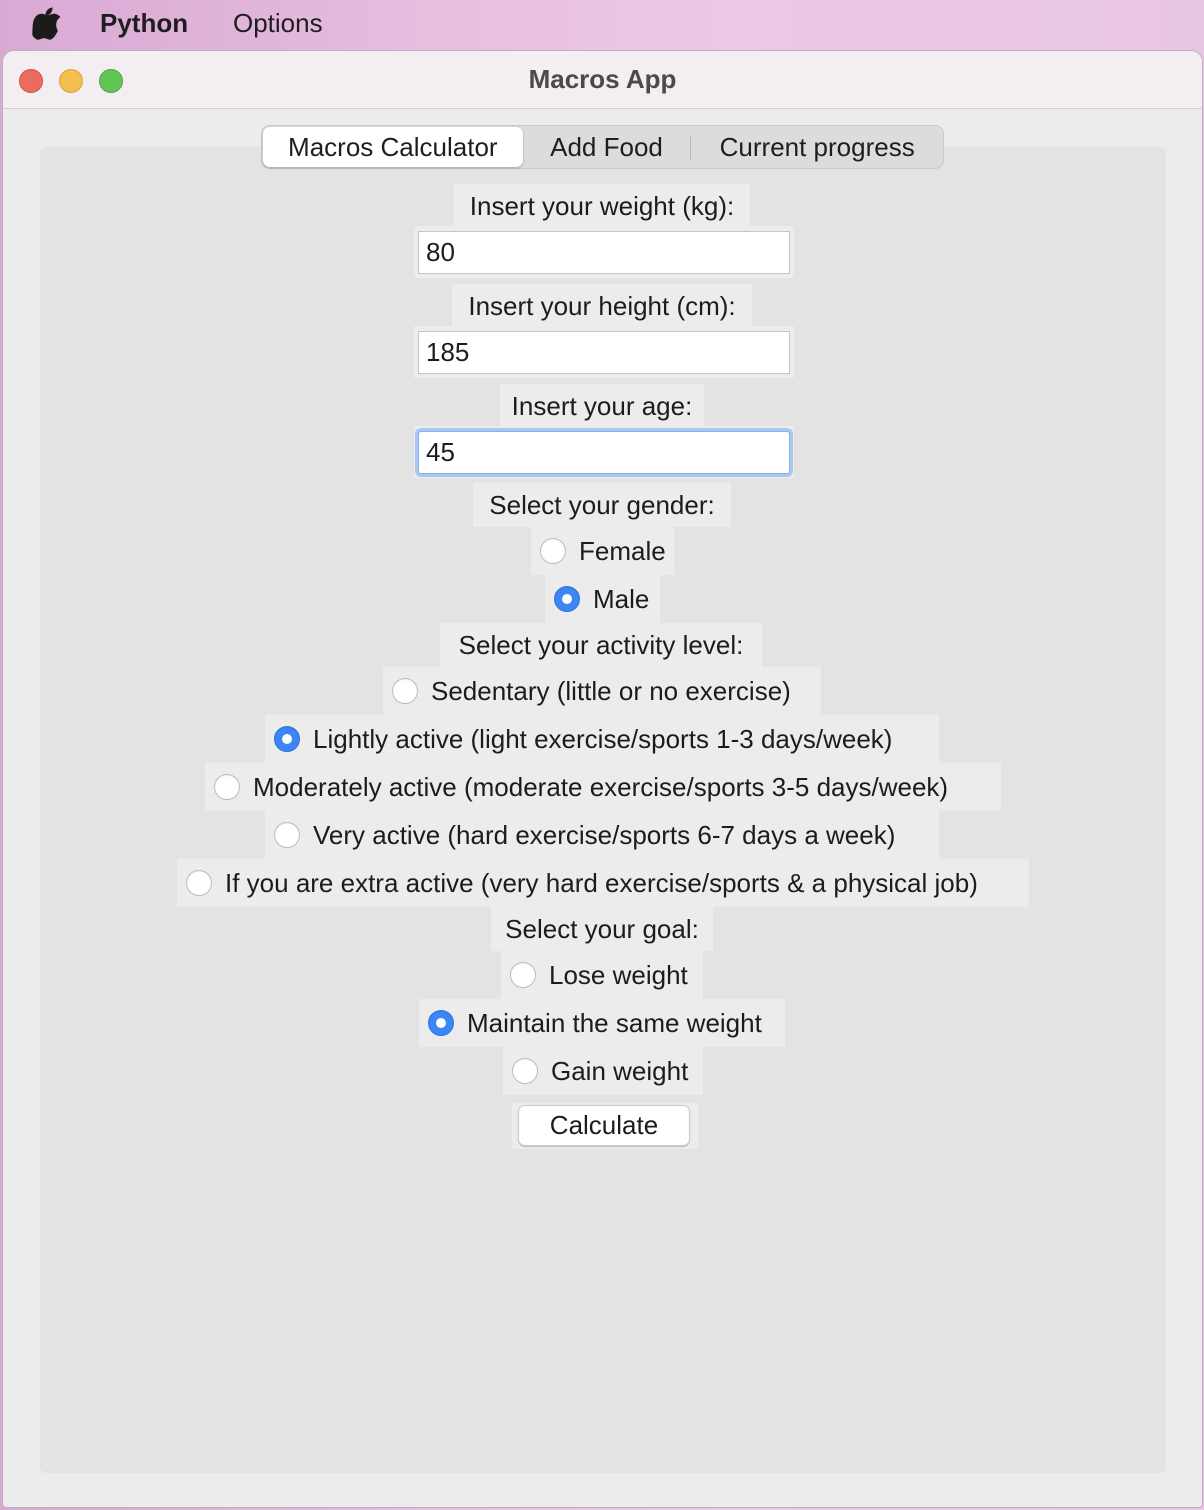 This screenshot has width=1204, height=1510. I want to click on goal-option-gain-weight: Gain weight, so click(603, 1071).